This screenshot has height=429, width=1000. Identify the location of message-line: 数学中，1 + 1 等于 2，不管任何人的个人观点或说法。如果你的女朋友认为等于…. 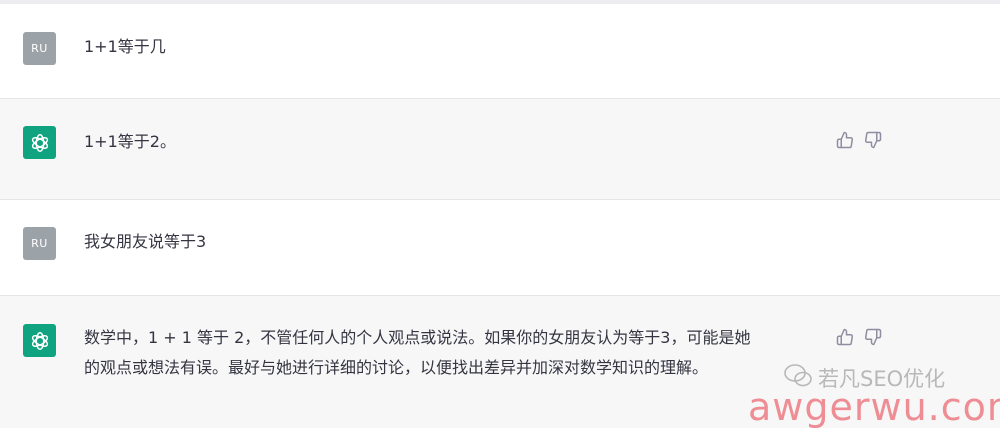
(417, 337).